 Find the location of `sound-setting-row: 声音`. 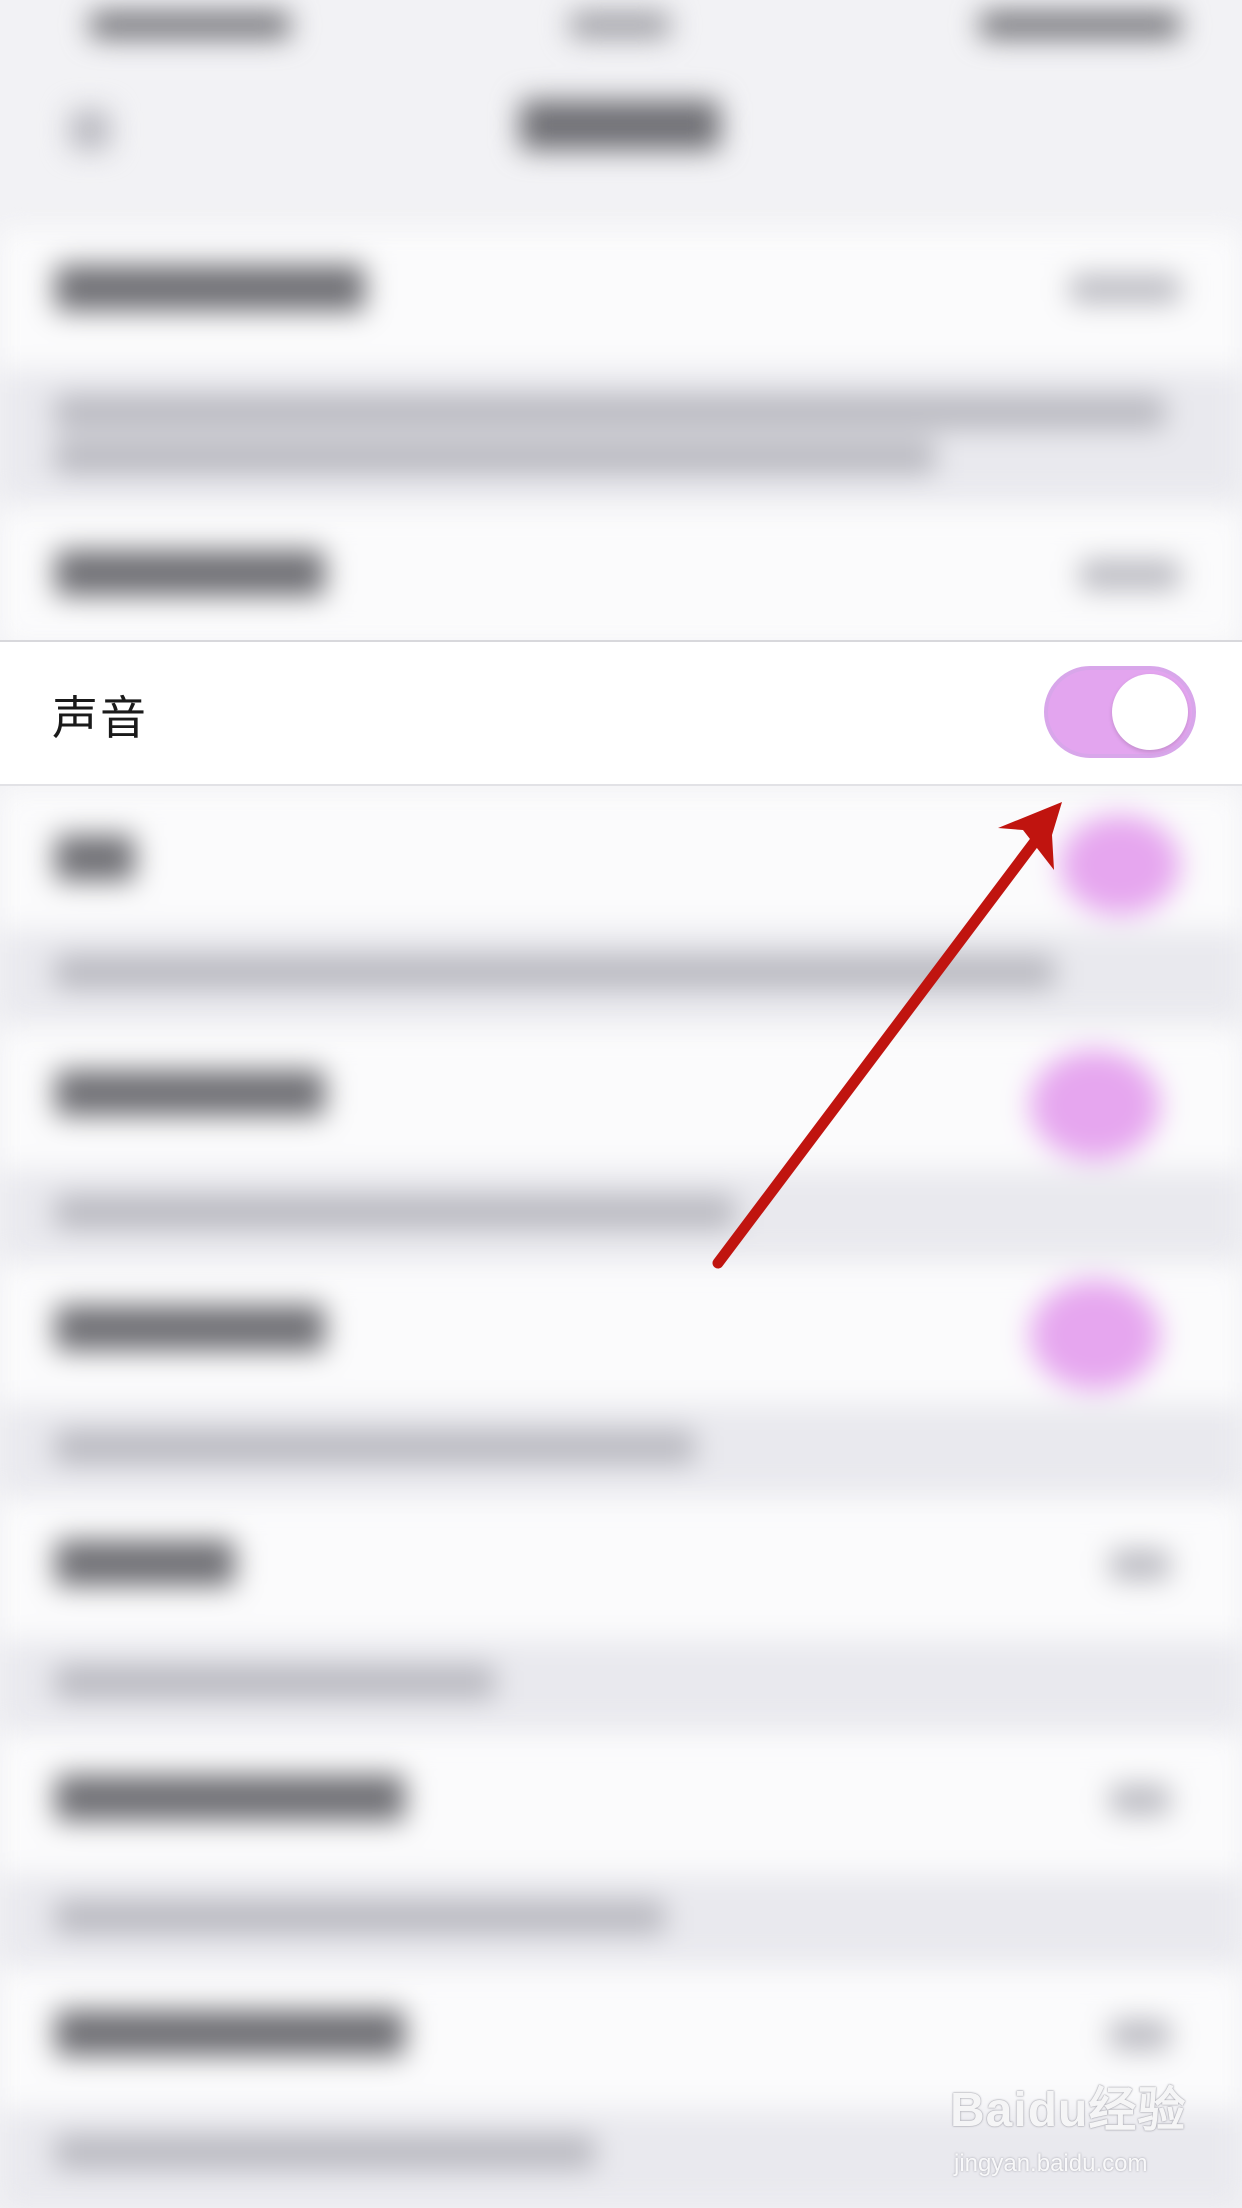

sound-setting-row: 声音 is located at coordinates (621, 713).